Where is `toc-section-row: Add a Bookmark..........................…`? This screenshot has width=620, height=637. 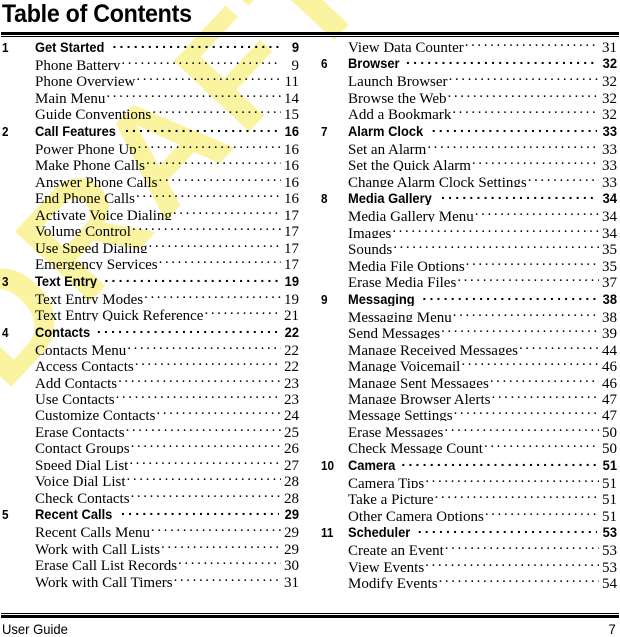
toc-section-row: Add a Bookmark..........................… is located at coordinates (469, 111).